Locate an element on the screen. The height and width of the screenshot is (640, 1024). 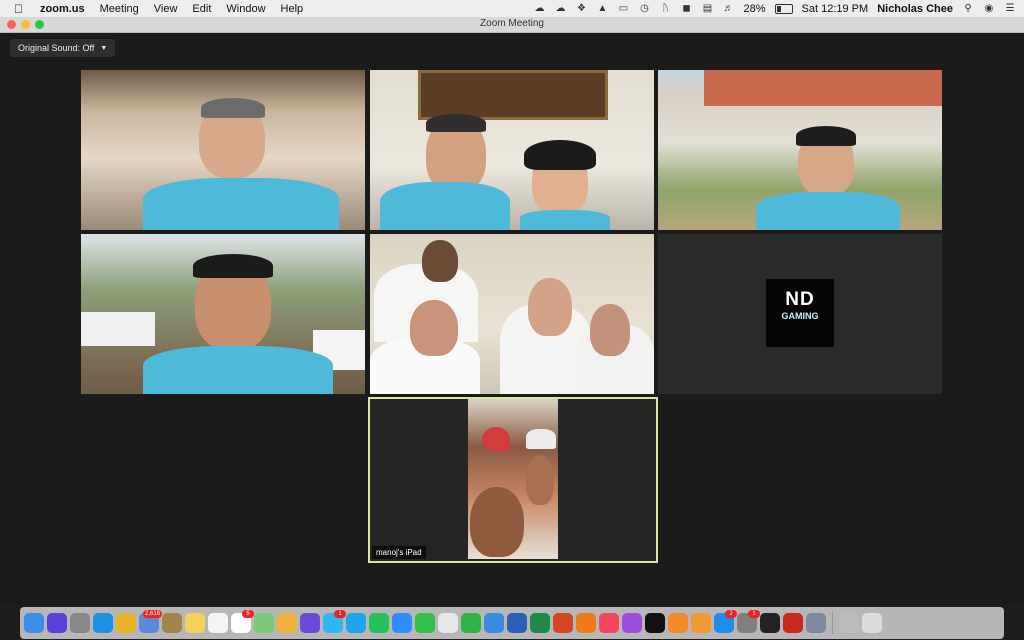
preview-icon: 2,616 is located at coordinates (150, 621).